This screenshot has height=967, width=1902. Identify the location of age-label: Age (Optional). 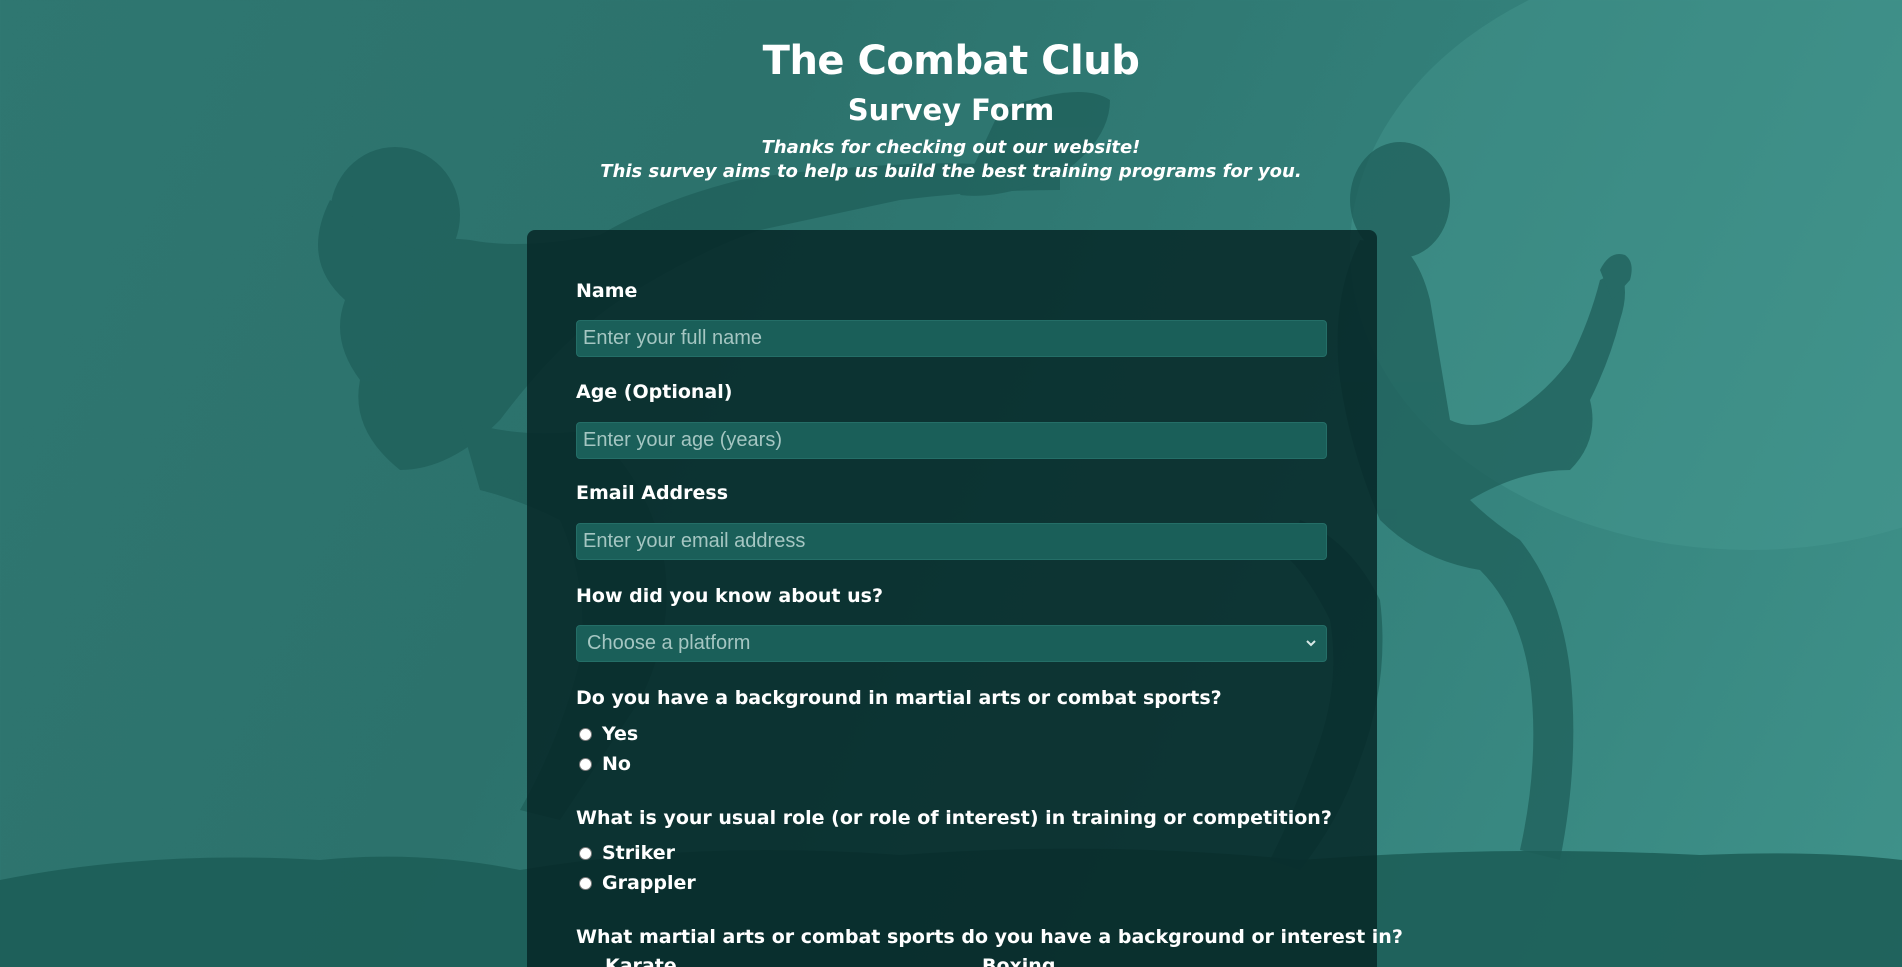
(654, 392).